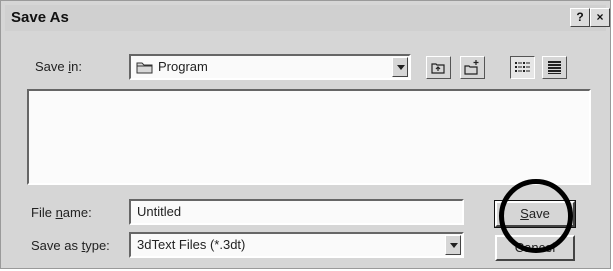  Describe the element at coordinates (600, 17) in the screenshot. I see `close-button: ×` at that location.